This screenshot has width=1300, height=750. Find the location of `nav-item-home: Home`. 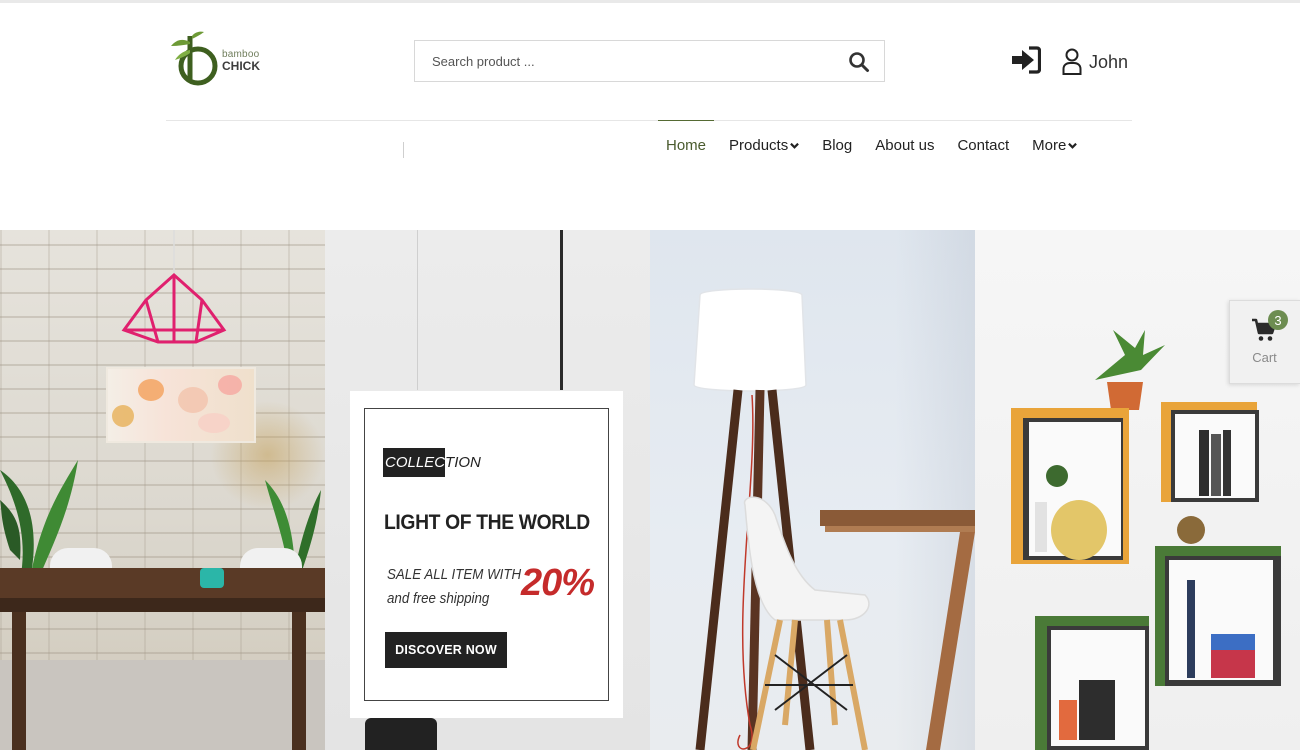

nav-item-home: Home is located at coordinates (686, 145).